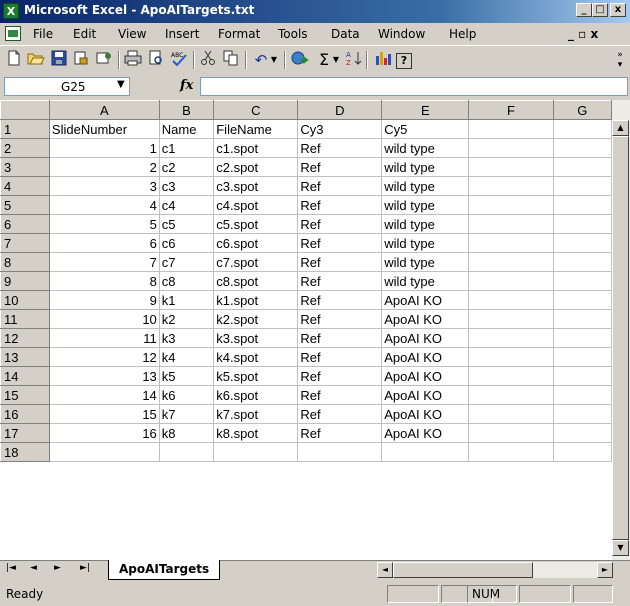  I want to click on cell-d: Cy3, so click(340, 129).